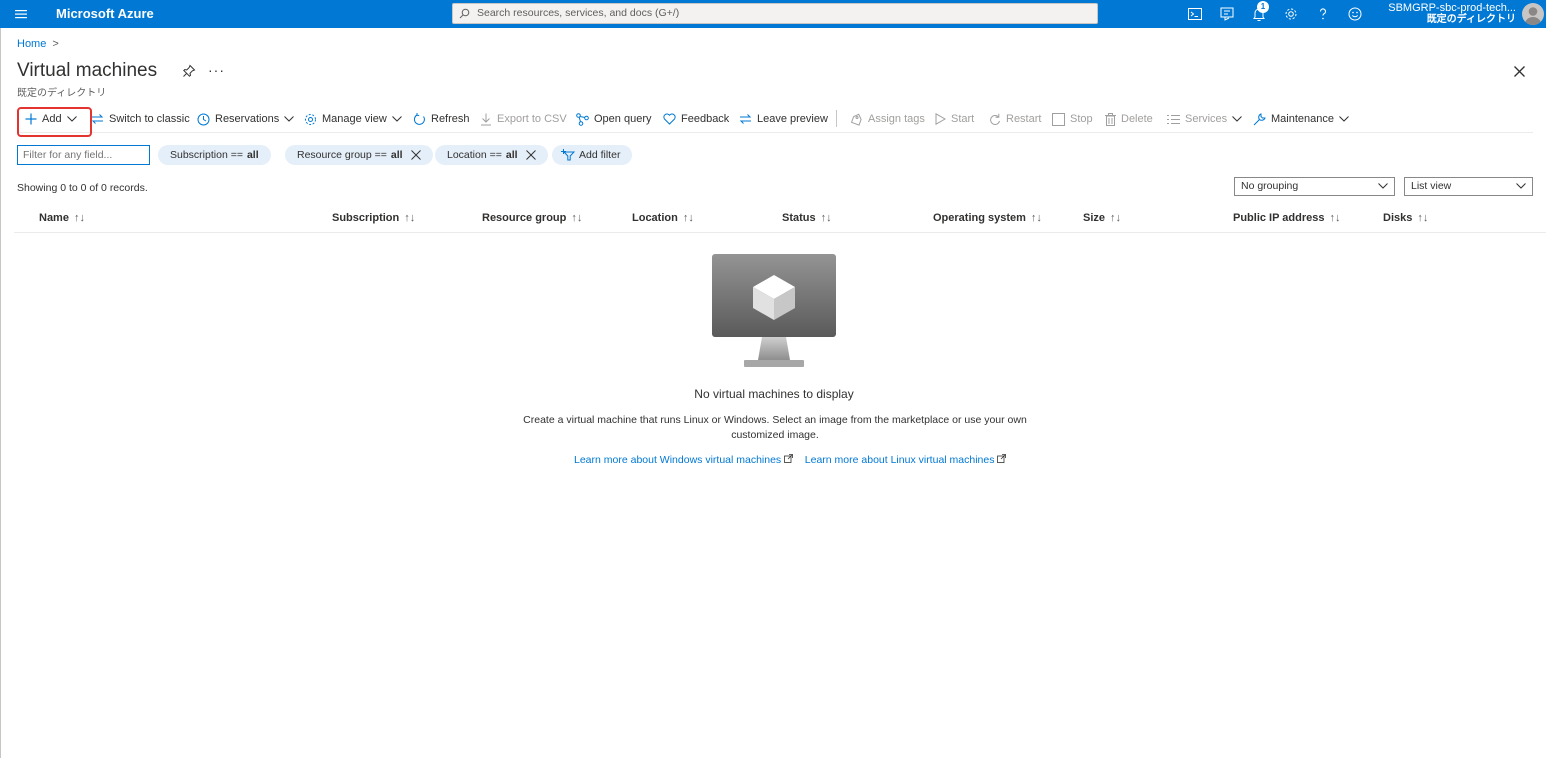 The width and height of the screenshot is (1546, 758). What do you see at coordinates (82, 188) in the screenshot?
I see `records-count: Showing 0 to 0 of 0 records.` at bounding box center [82, 188].